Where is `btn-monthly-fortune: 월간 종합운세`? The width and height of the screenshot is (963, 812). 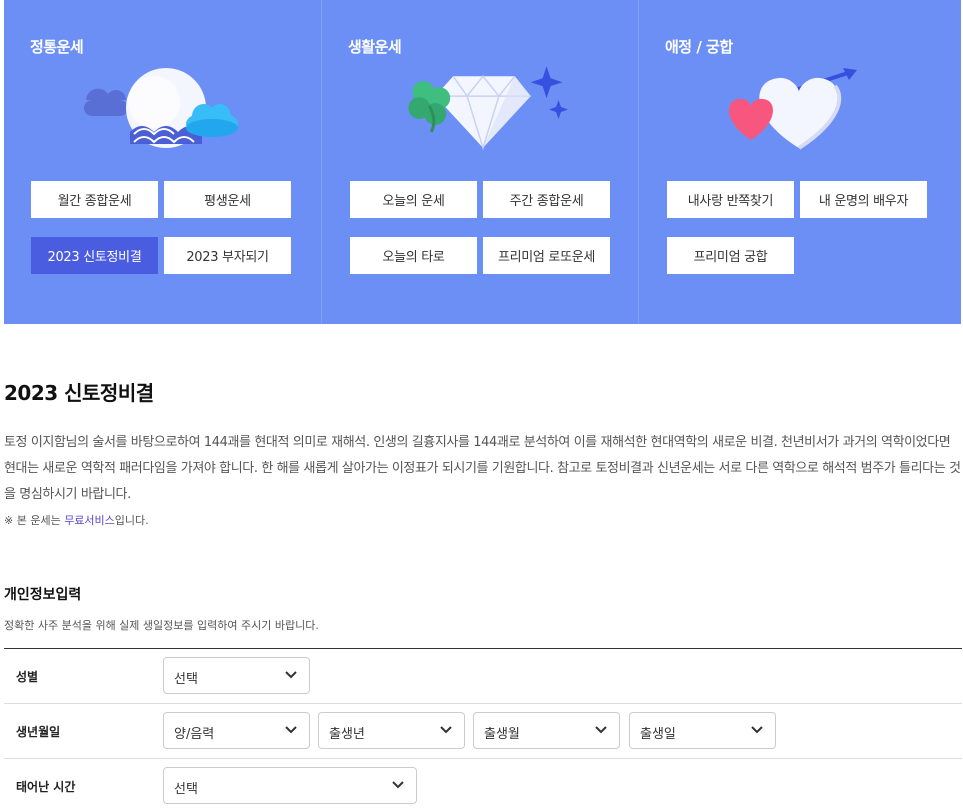 btn-monthly-fortune: 월간 종합운세 is located at coordinates (94, 199).